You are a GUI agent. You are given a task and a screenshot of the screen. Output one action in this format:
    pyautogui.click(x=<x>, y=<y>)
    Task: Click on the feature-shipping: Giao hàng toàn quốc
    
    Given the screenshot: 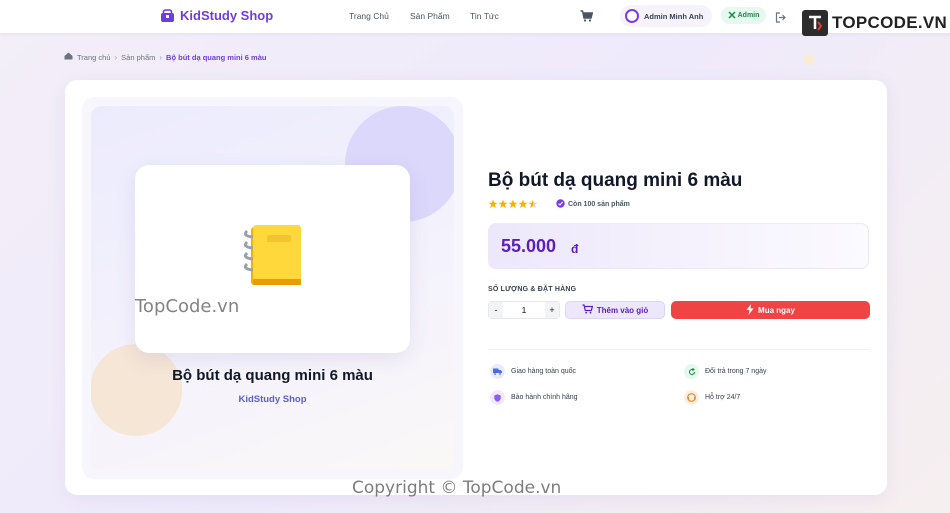 What is the action you would take?
    pyautogui.click(x=533, y=371)
    